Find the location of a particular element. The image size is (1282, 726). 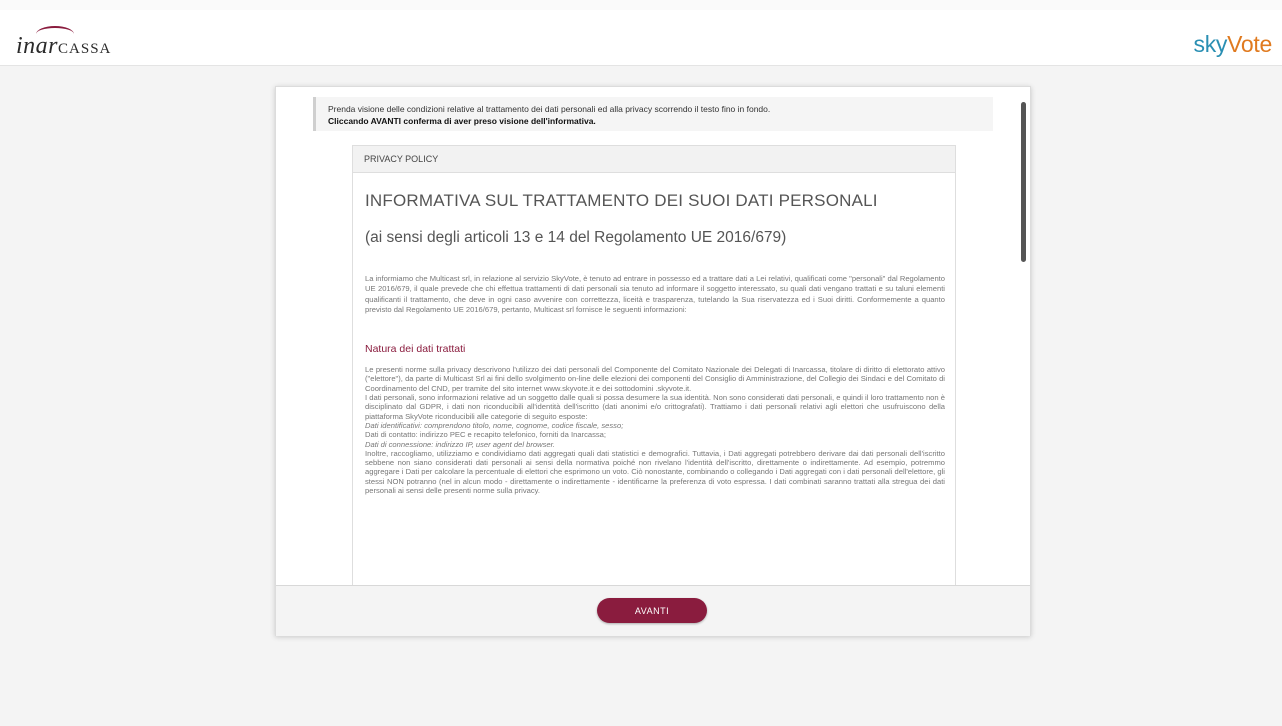

modal-footer: AVANTI is located at coordinates (653, 610).